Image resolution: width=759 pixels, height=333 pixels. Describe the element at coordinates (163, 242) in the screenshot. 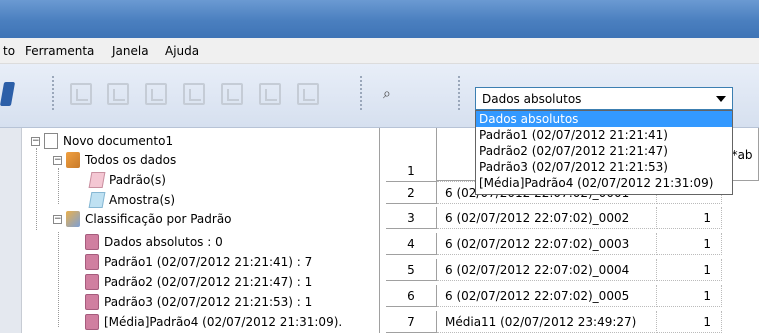

I see `tree-label: Dados absolutos : 0` at that location.